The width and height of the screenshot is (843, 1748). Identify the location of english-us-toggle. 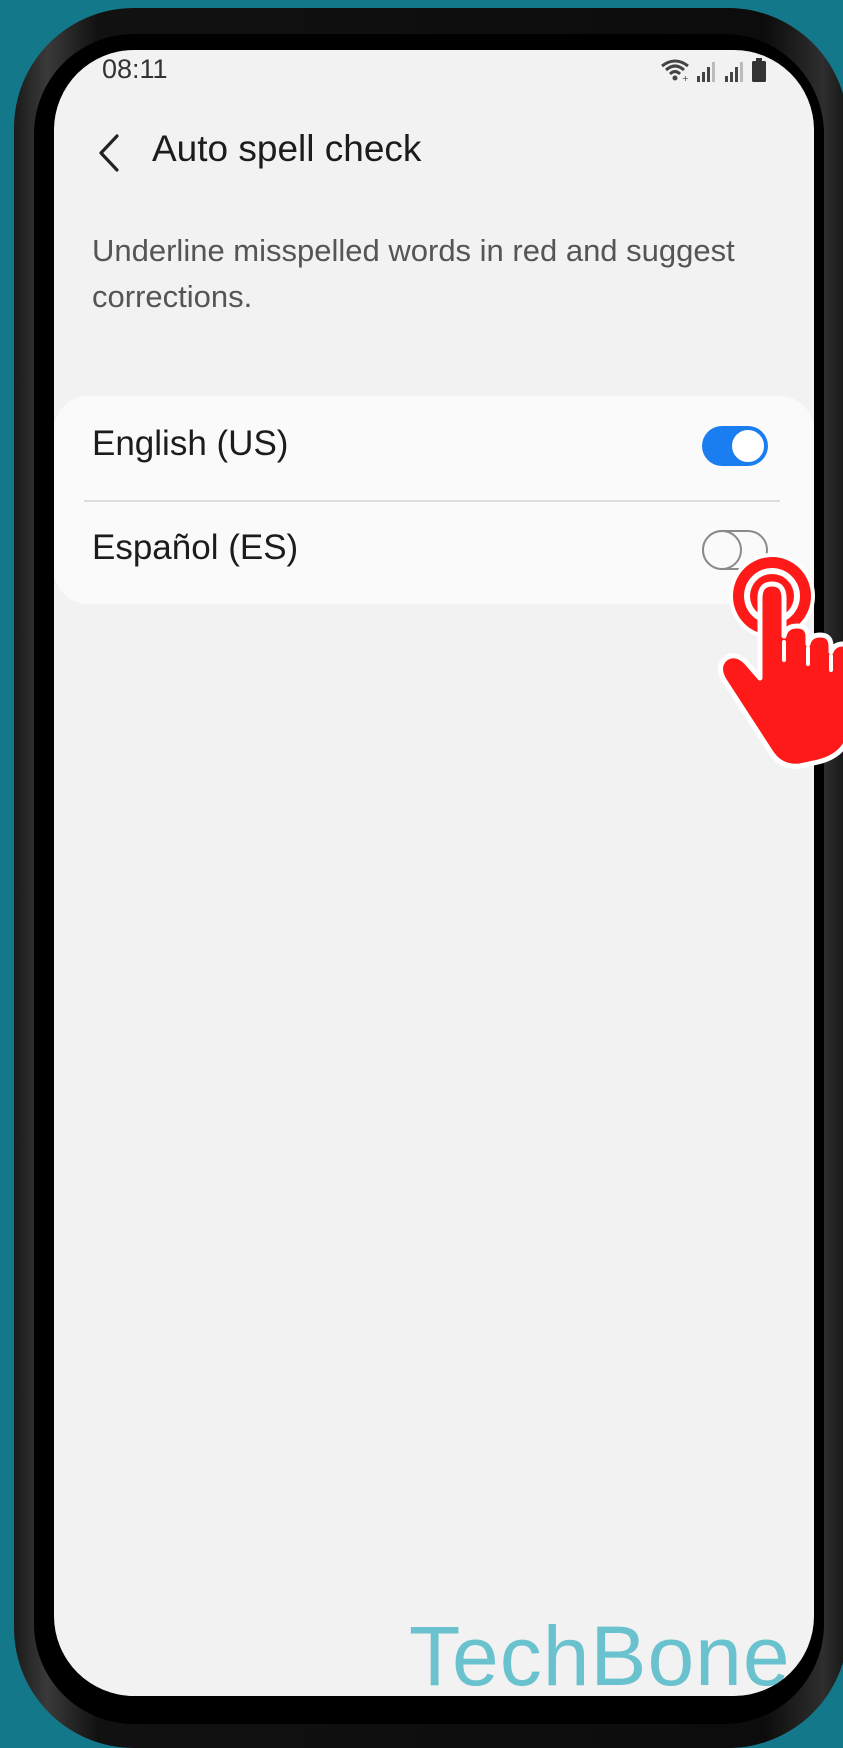
(735, 446).